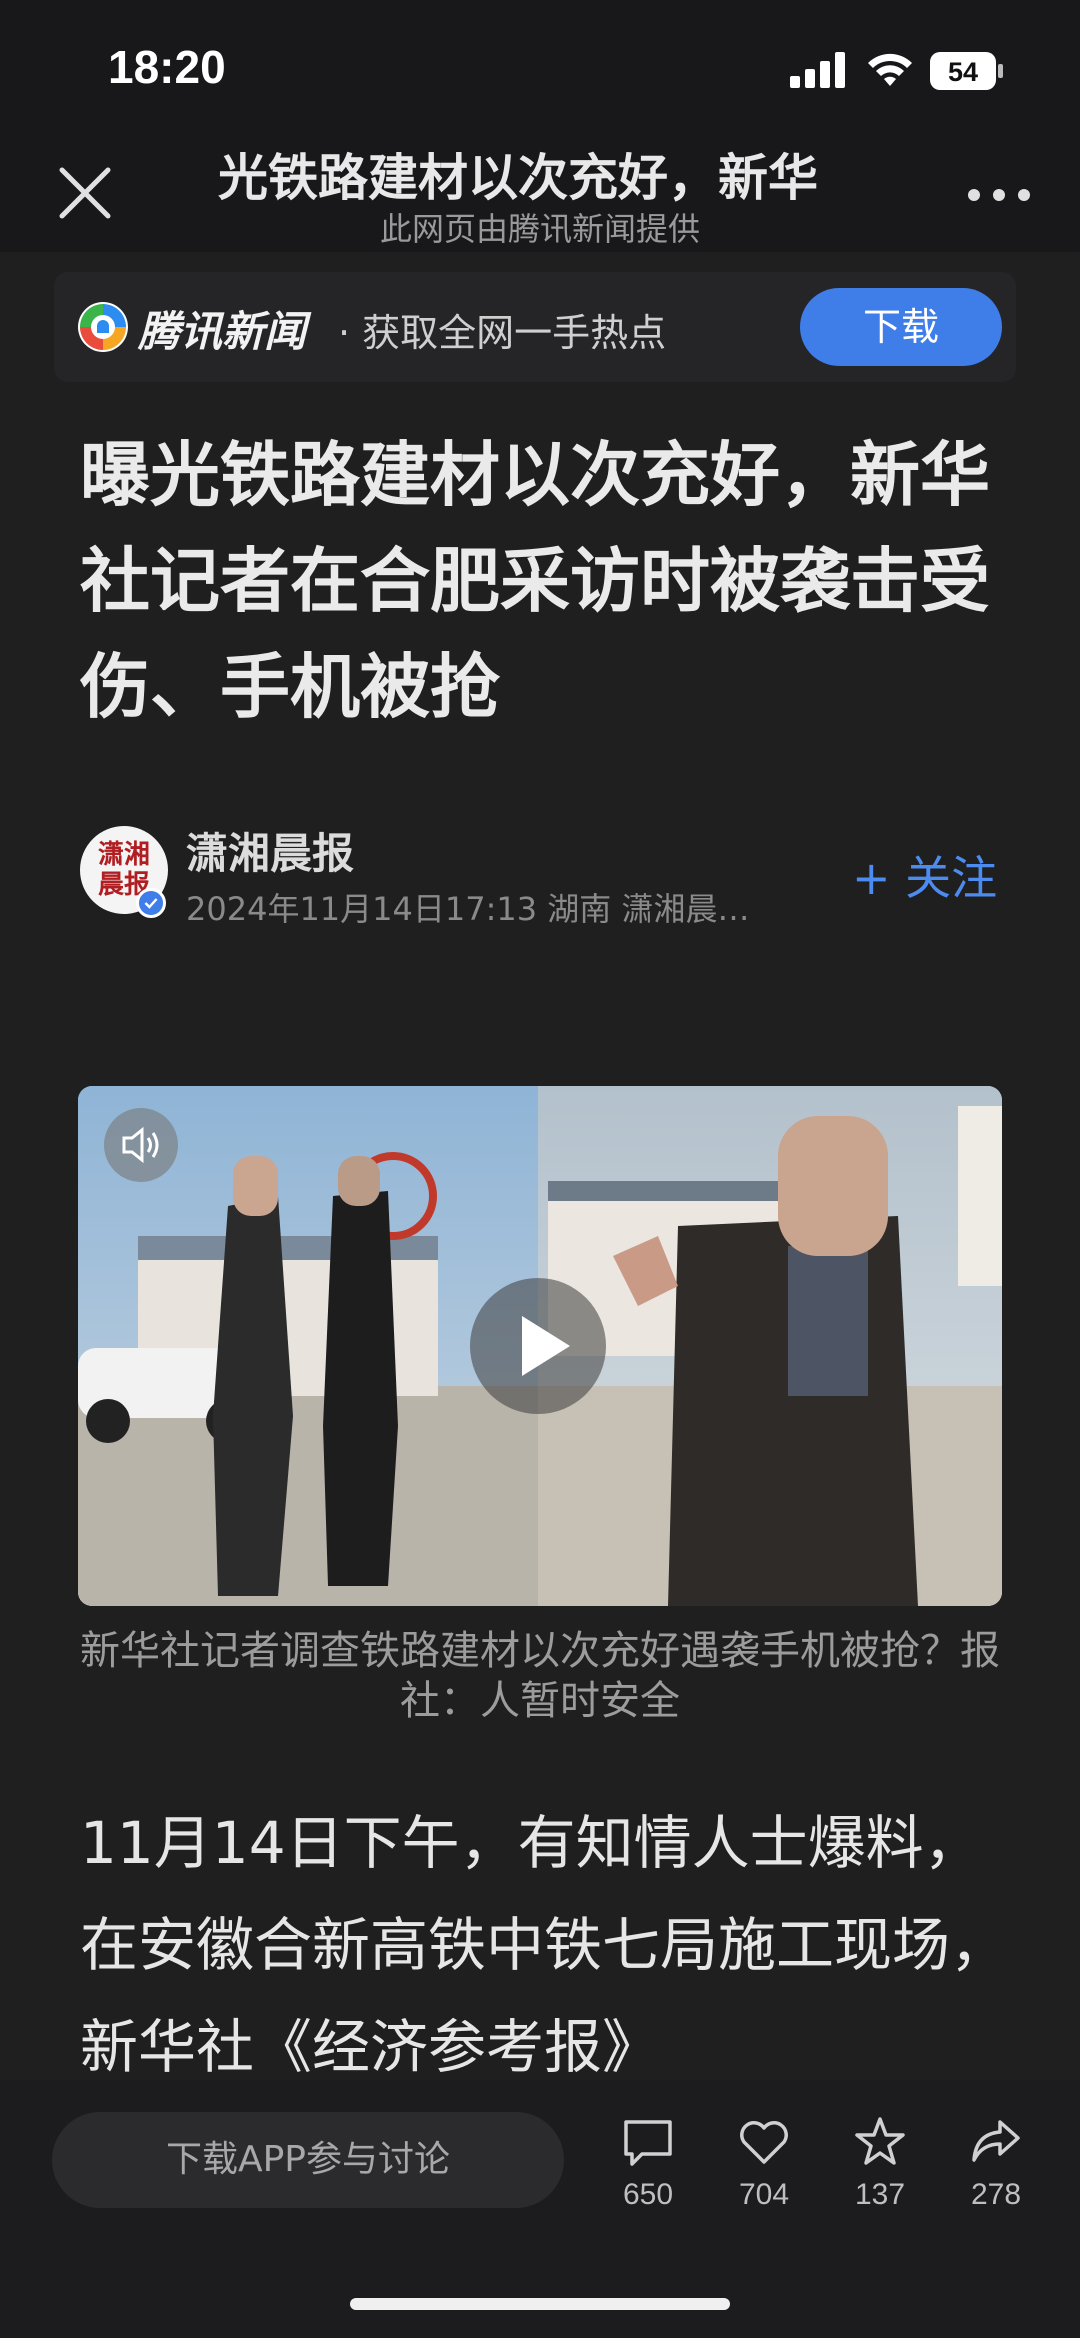 The image size is (1080, 2338). Describe the element at coordinates (502, 333) in the screenshot. I see `banner-slogan: · 获取全网一手热点` at that location.